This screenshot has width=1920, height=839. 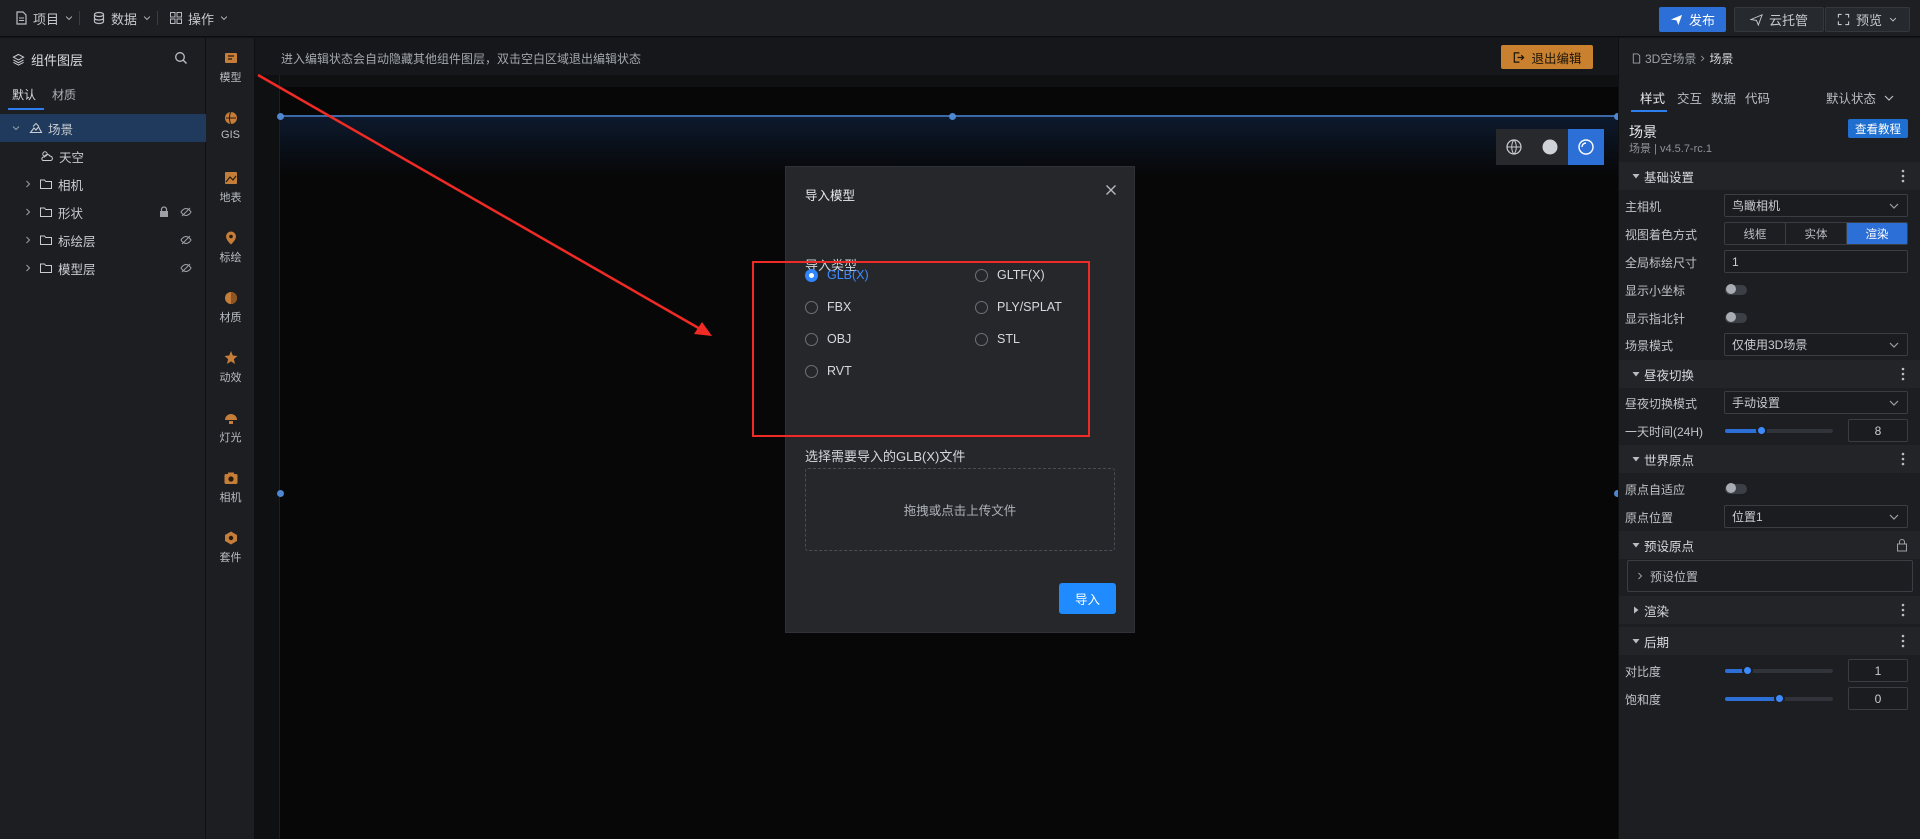 I want to click on cloud-hosting-button: 云托管, so click(x=1779, y=19).